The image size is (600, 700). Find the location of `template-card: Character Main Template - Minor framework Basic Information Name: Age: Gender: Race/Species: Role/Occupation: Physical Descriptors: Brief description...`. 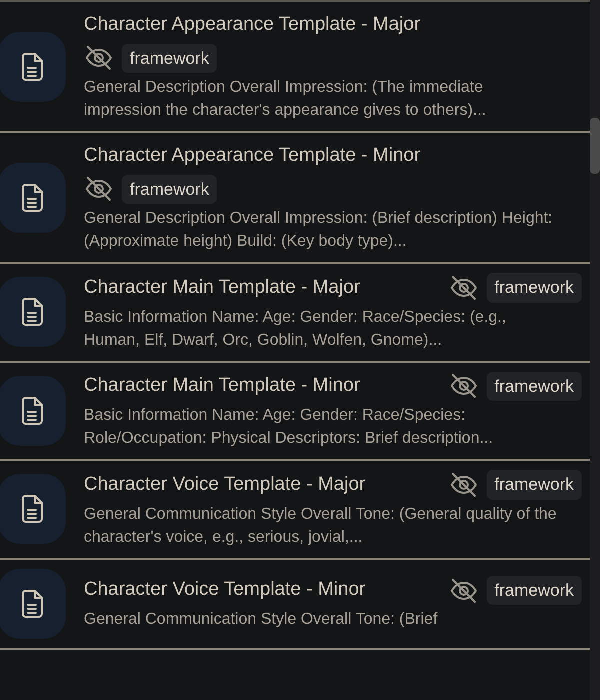

template-card: Character Main Template - Minor framework Basic Information Name: Age: Gender: Race/Species: Role/Occupation: Physical Descriptors: Brief description... is located at coordinates (295, 411).